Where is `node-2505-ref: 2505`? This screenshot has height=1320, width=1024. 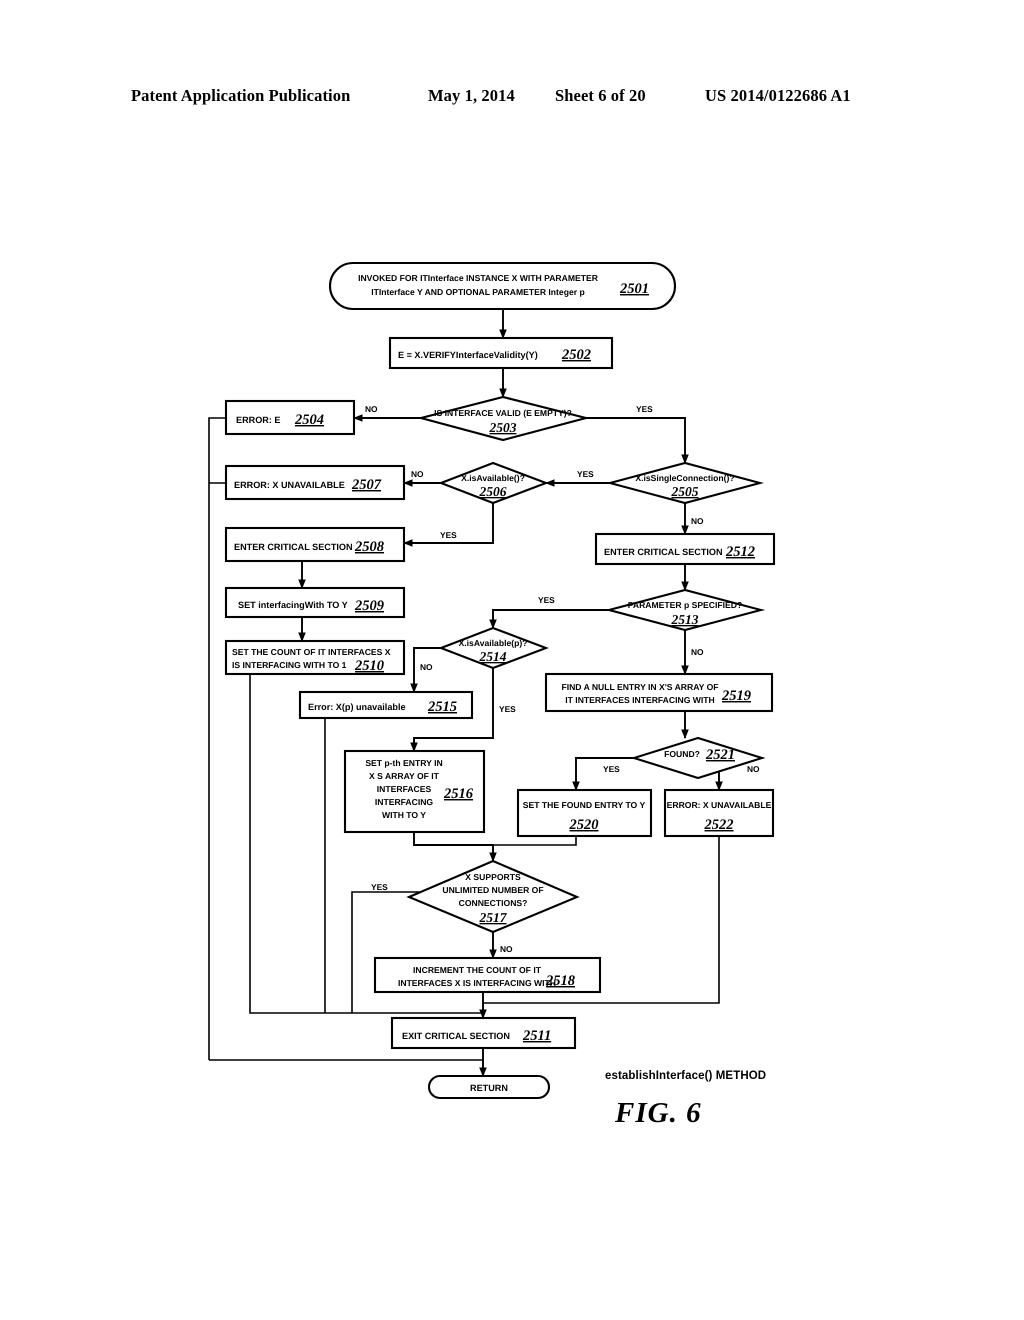 node-2505-ref: 2505 is located at coordinates (685, 491).